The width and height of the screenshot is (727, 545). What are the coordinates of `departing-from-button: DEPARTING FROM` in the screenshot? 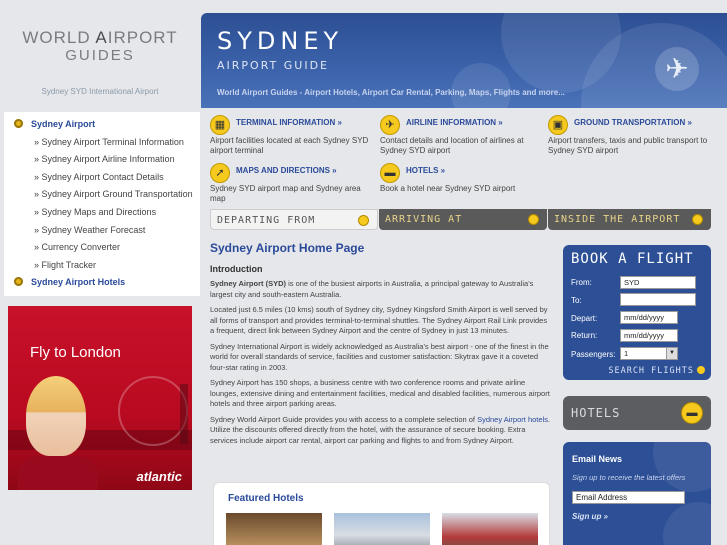 It's located at (294, 219).